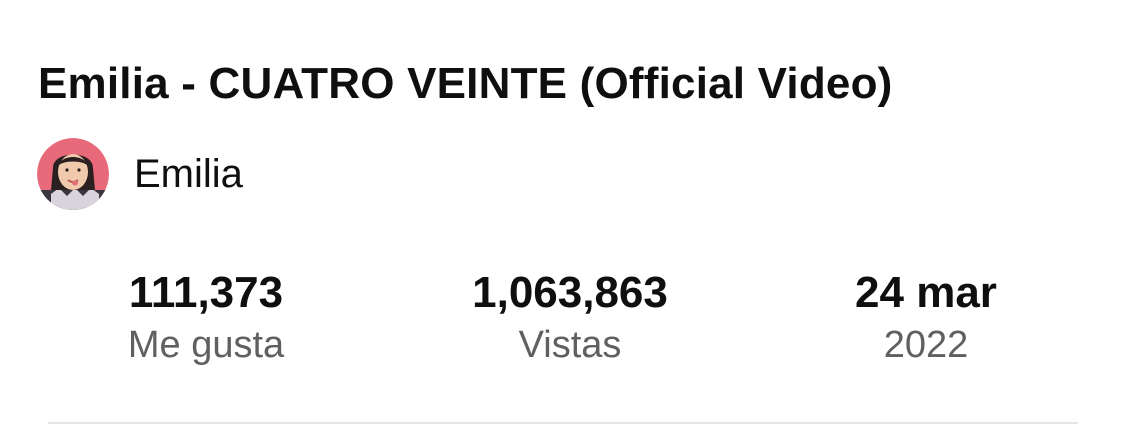 The height and width of the screenshot is (436, 1125). Describe the element at coordinates (188, 174) in the screenshot. I see `channel-name: Emilia` at that location.